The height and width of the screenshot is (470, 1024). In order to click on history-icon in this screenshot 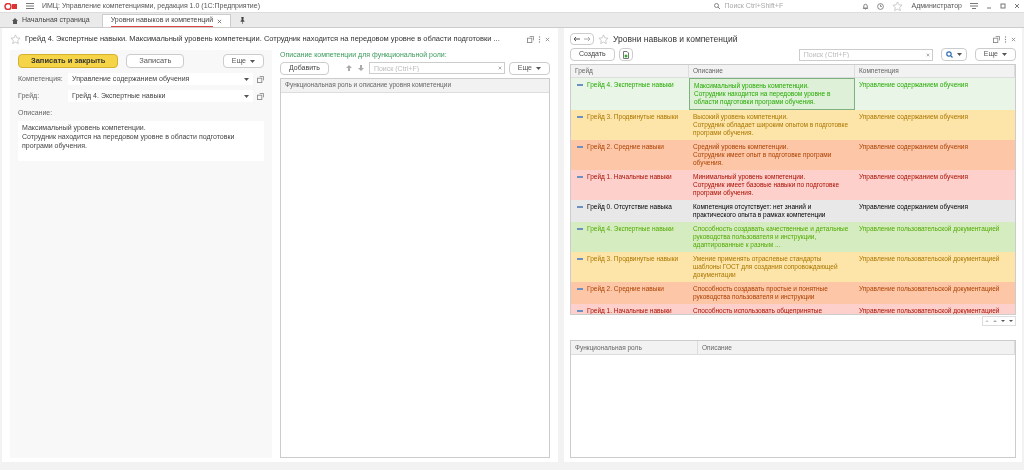, I will do `click(881, 6)`.